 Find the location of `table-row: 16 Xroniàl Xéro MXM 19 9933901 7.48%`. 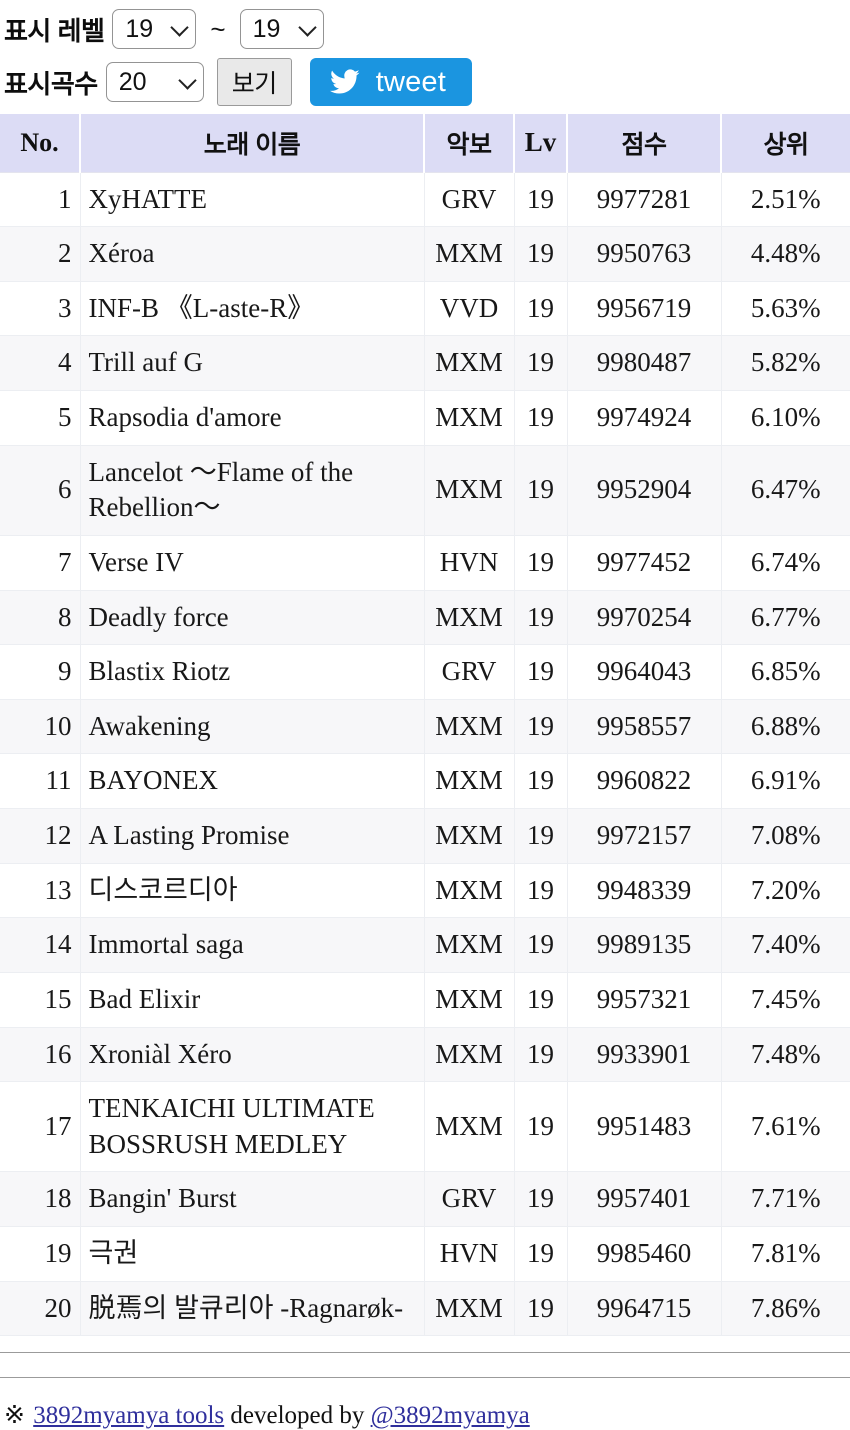

table-row: 16 Xroniàl Xéro MXM 19 9933901 7.48% is located at coordinates (425, 1055).